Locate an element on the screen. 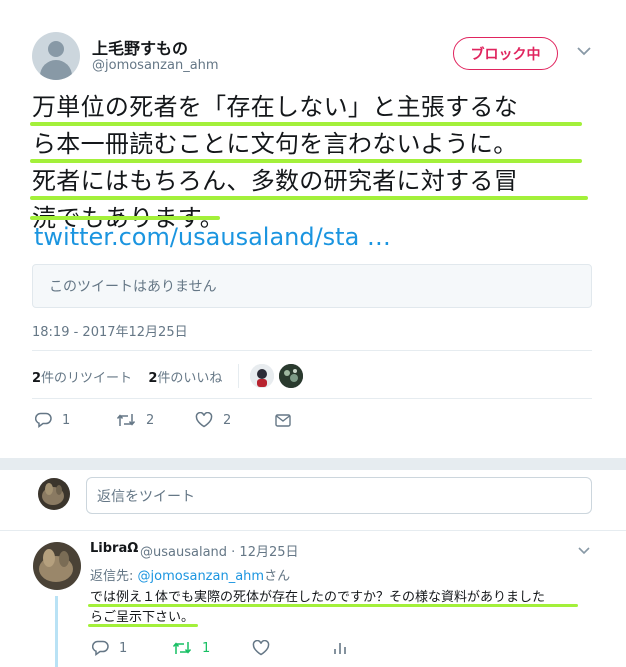  retweets-count: 2 is located at coordinates (37, 378).